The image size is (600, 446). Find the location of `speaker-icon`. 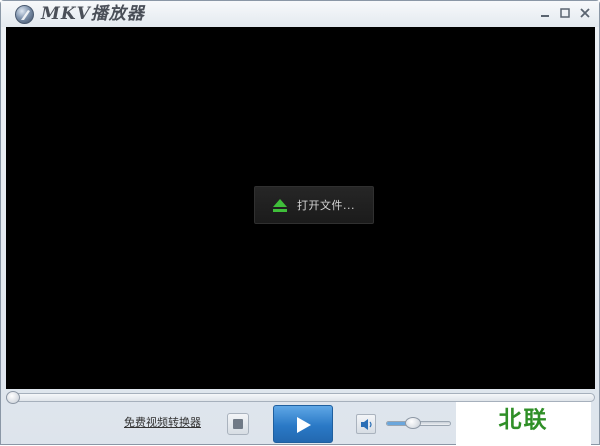

speaker-icon is located at coordinates (366, 424).